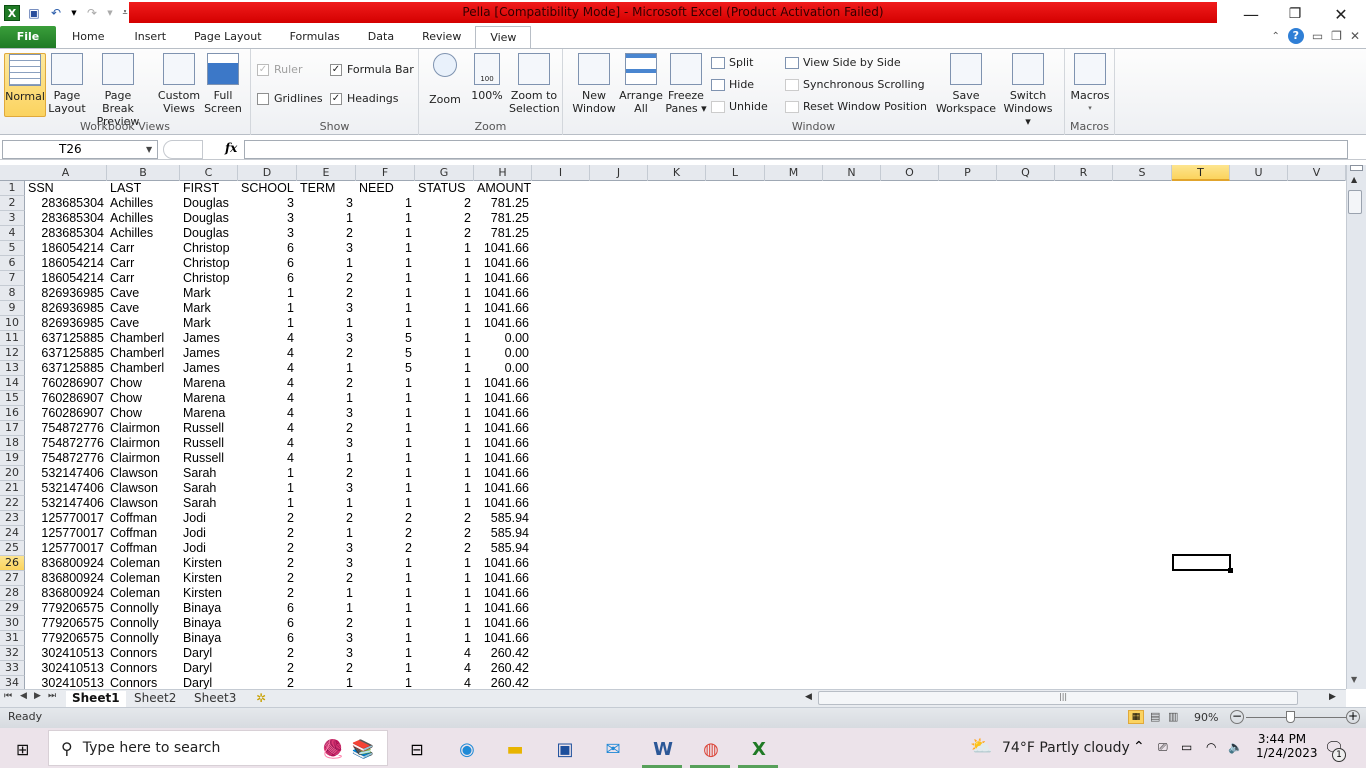 Image resolution: width=1366 pixels, height=768 pixels. I want to click on cell-E22: 1, so click(326, 503).